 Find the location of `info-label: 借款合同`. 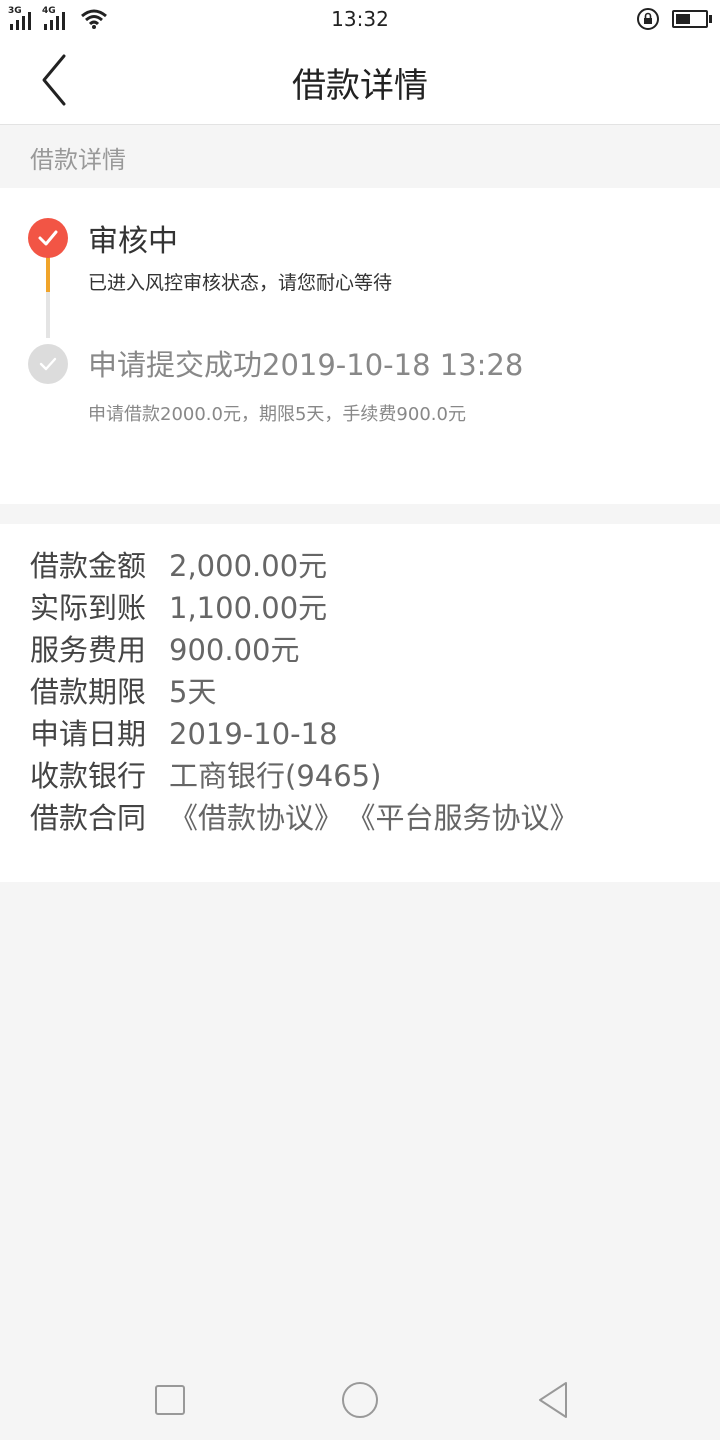

info-label: 借款合同 is located at coordinates (88, 818).